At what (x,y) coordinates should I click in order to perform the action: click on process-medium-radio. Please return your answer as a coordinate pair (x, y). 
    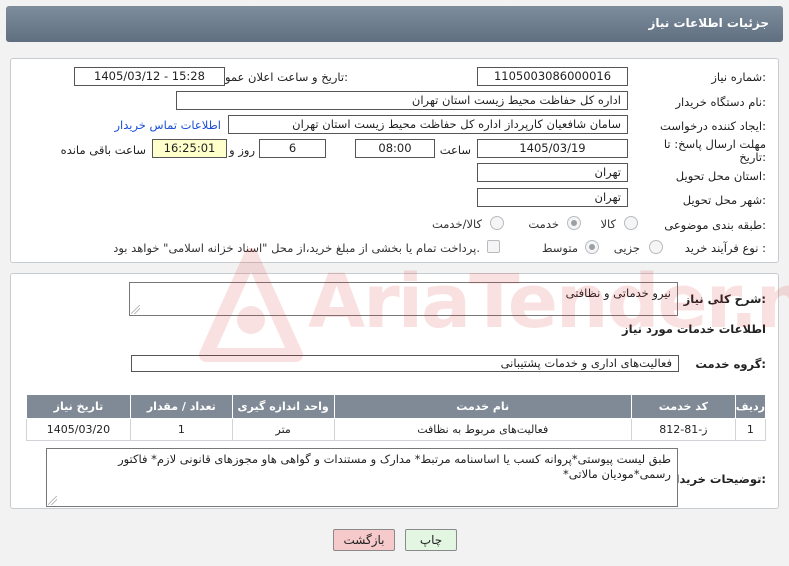
    Looking at the image, I should click on (592, 247).